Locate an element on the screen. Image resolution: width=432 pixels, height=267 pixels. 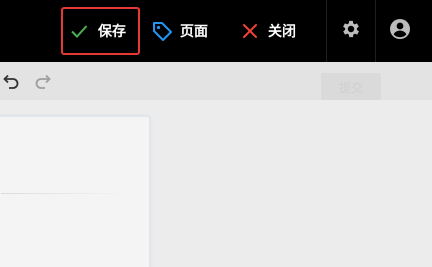
user-icon is located at coordinates (400, 31).